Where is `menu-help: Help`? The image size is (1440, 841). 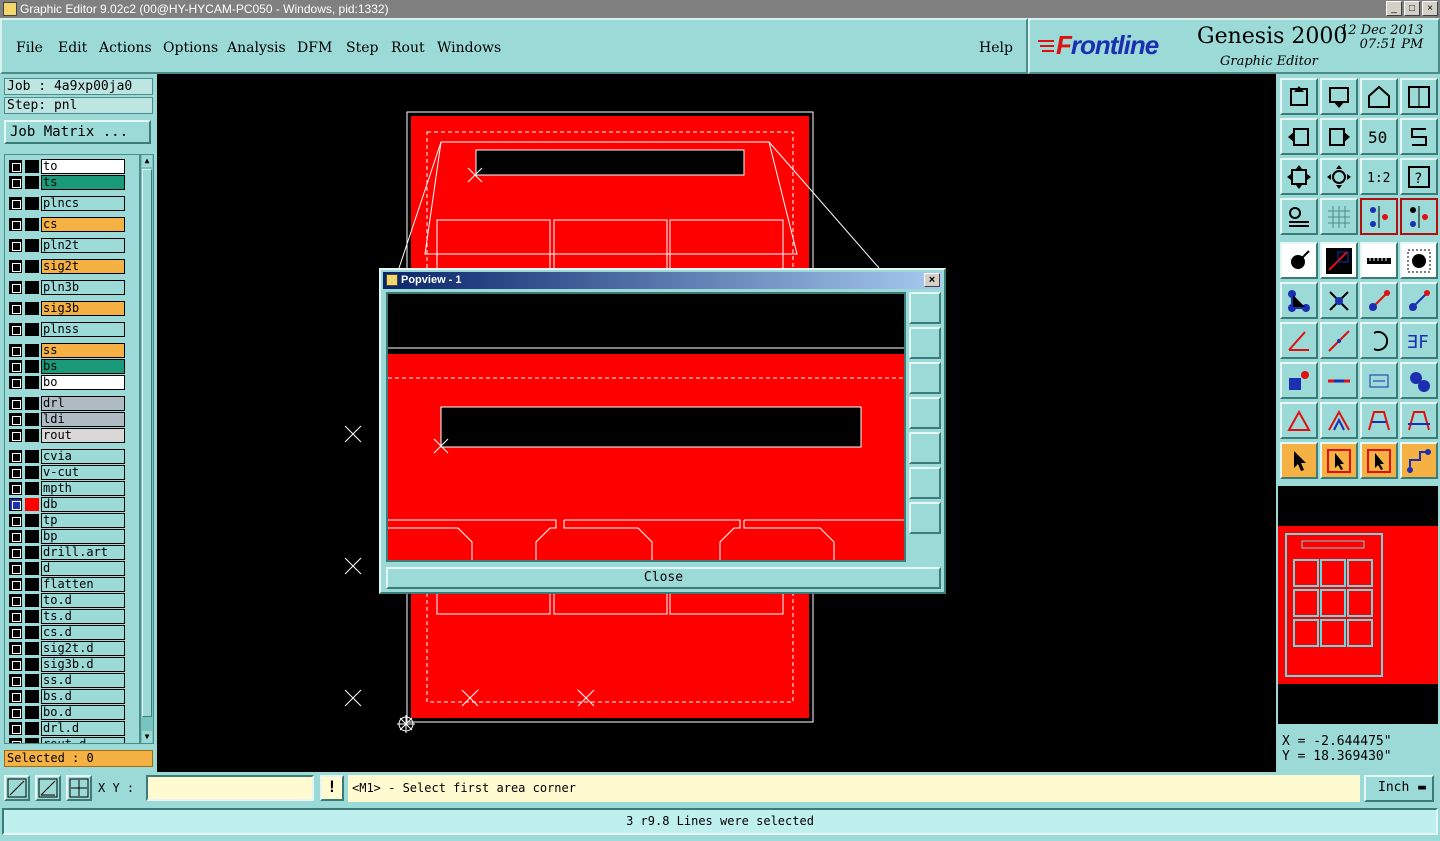 menu-help: Help is located at coordinates (996, 48).